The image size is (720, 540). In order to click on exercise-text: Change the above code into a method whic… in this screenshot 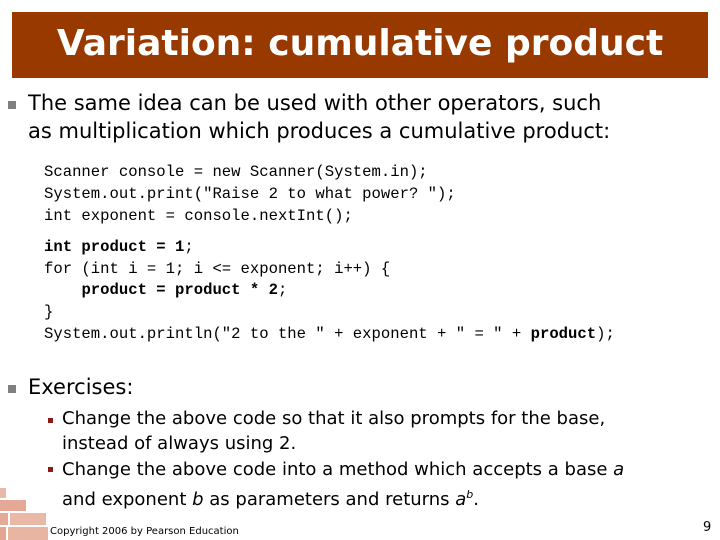, I will do `click(338, 469)`.